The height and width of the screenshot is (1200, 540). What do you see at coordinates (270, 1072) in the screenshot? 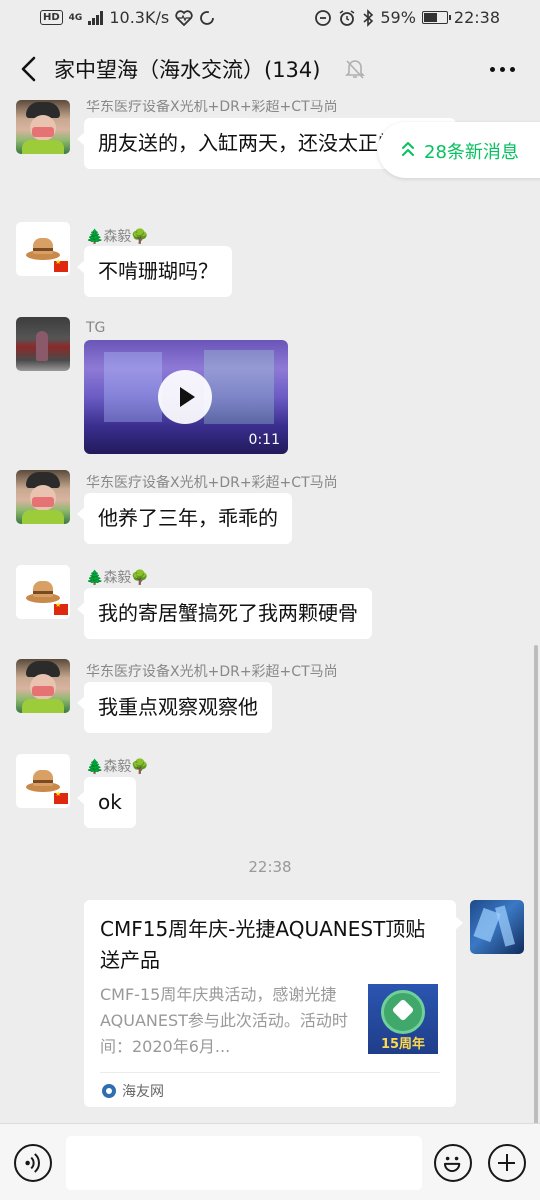
I see `divider` at bounding box center [270, 1072].